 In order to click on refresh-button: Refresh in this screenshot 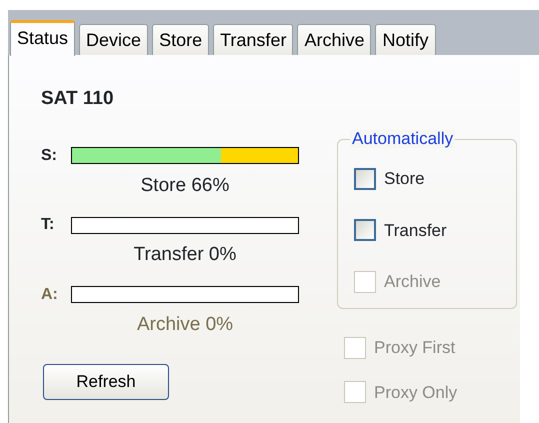, I will do `click(106, 382)`.